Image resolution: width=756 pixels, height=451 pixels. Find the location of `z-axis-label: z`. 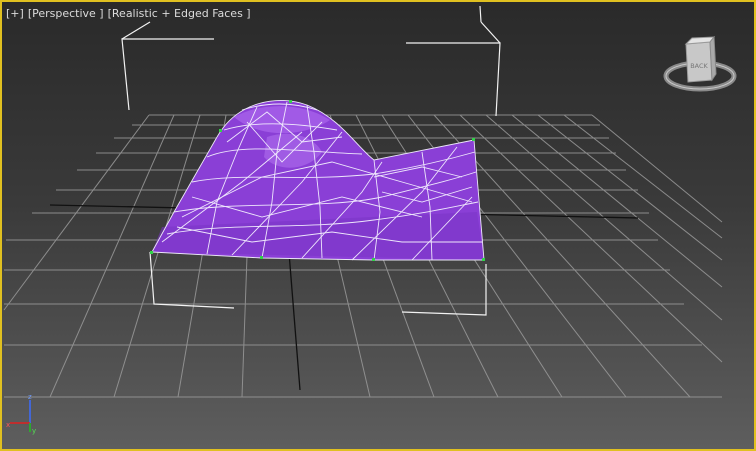

z-axis-label: z is located at coordinates (30, 397).